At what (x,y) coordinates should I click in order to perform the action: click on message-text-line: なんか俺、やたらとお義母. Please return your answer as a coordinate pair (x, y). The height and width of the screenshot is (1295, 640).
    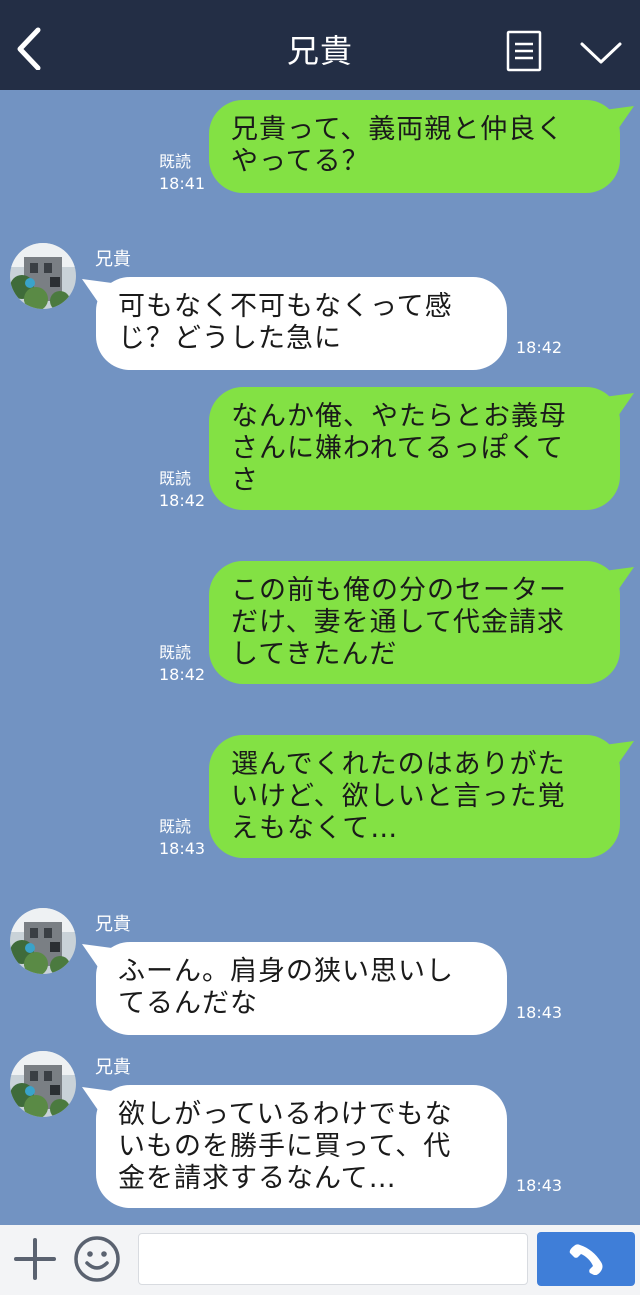
    Looking at the image, I should click on (399, 416).